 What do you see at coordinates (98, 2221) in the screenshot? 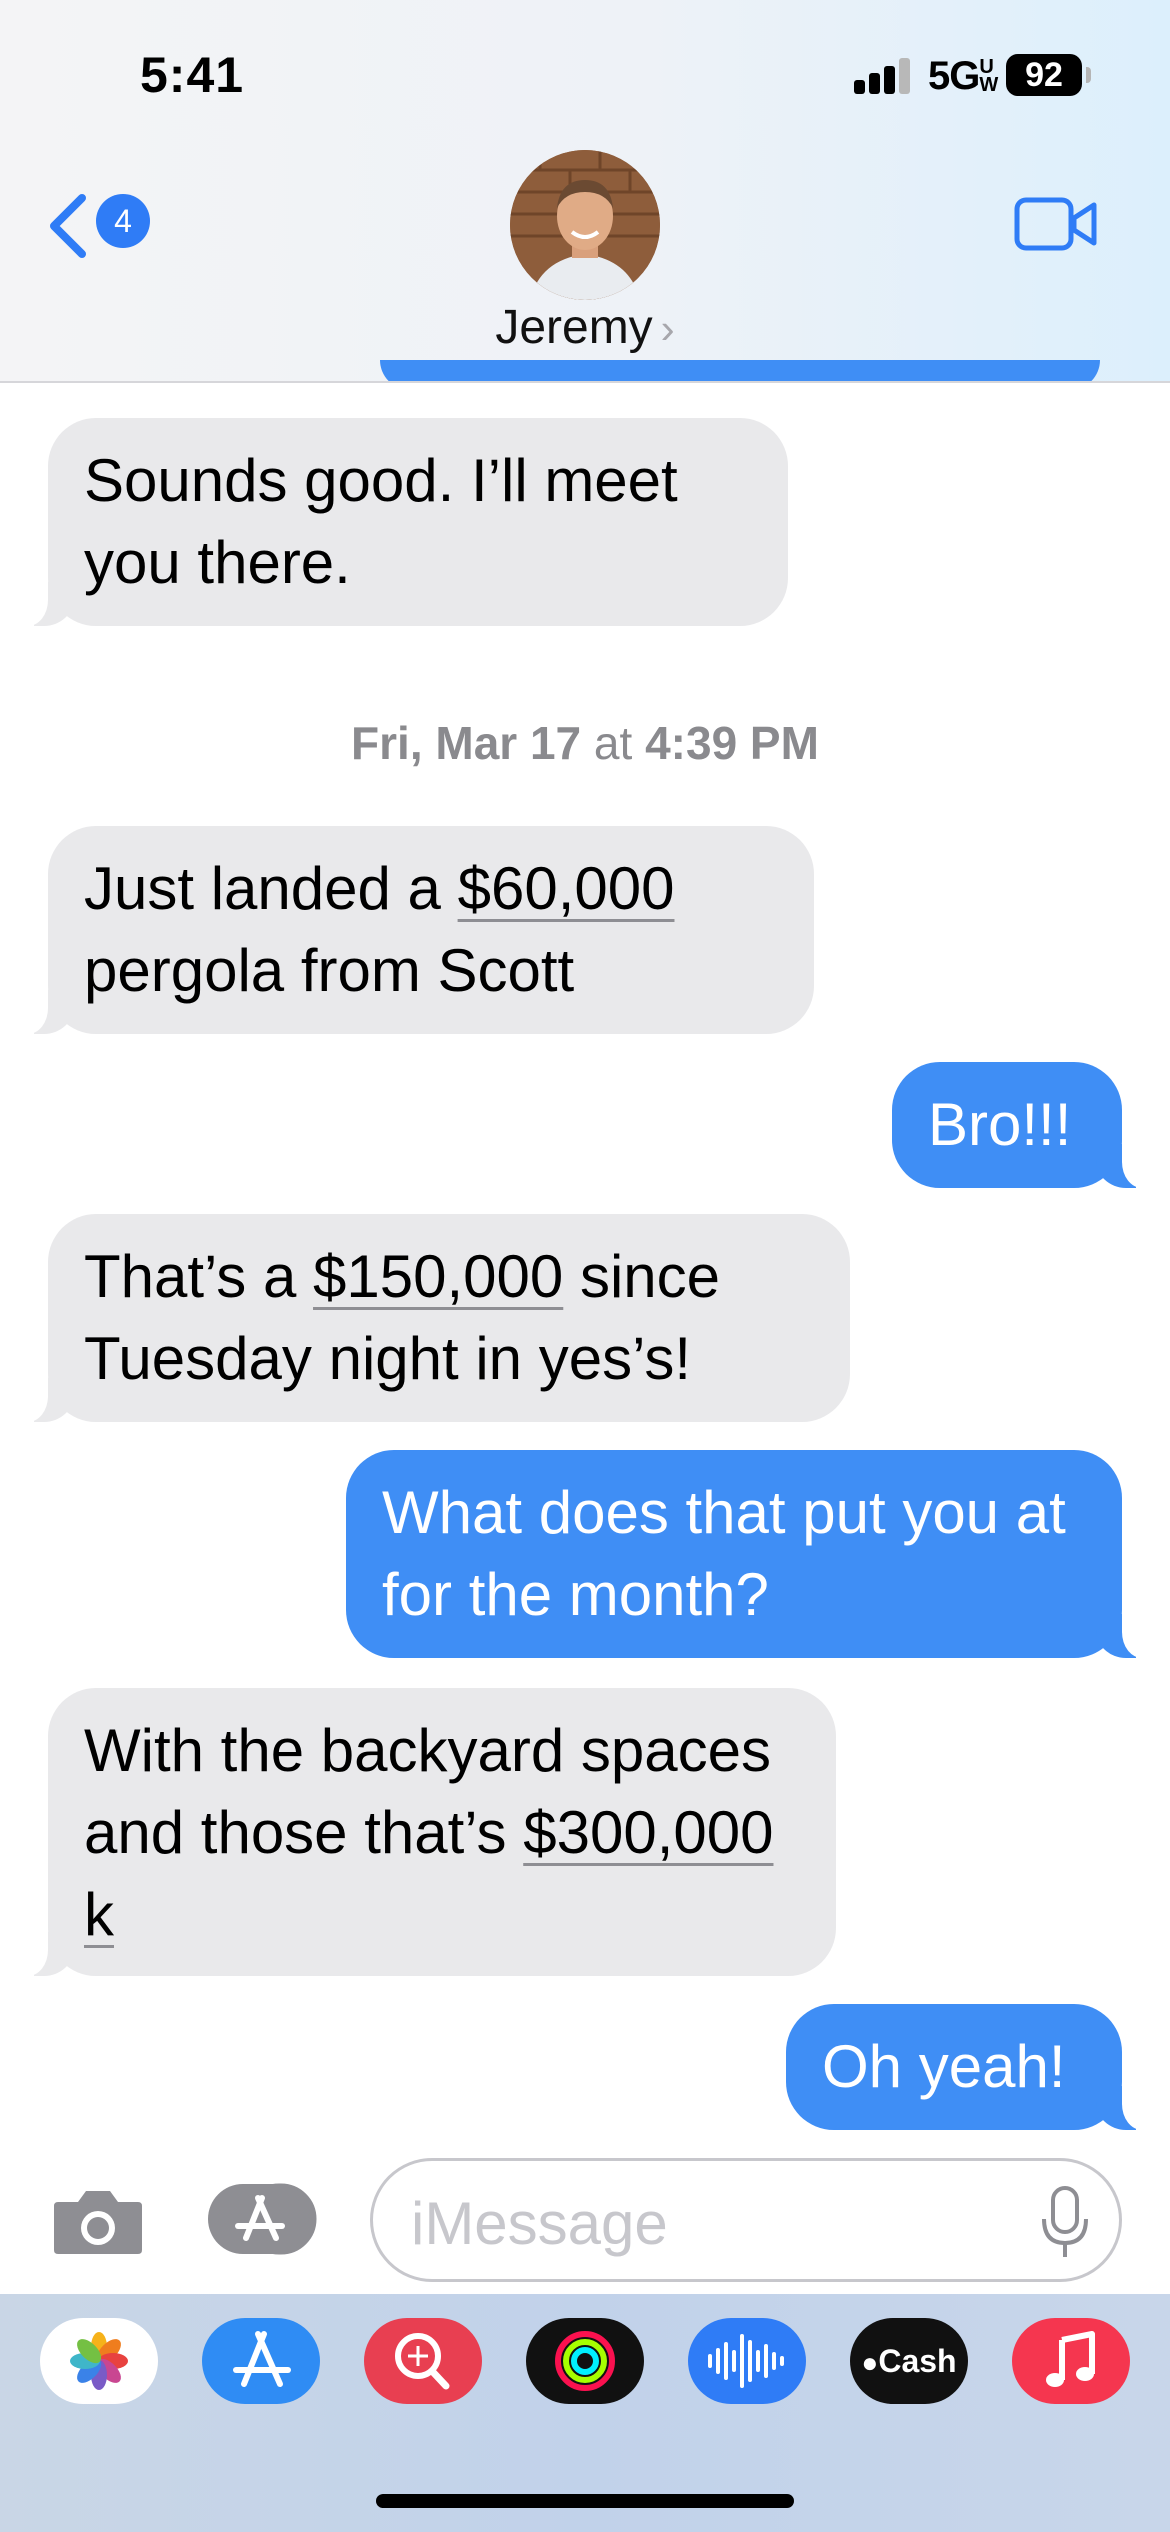
I see `camera-icon` at bounding box center [98, 2221].